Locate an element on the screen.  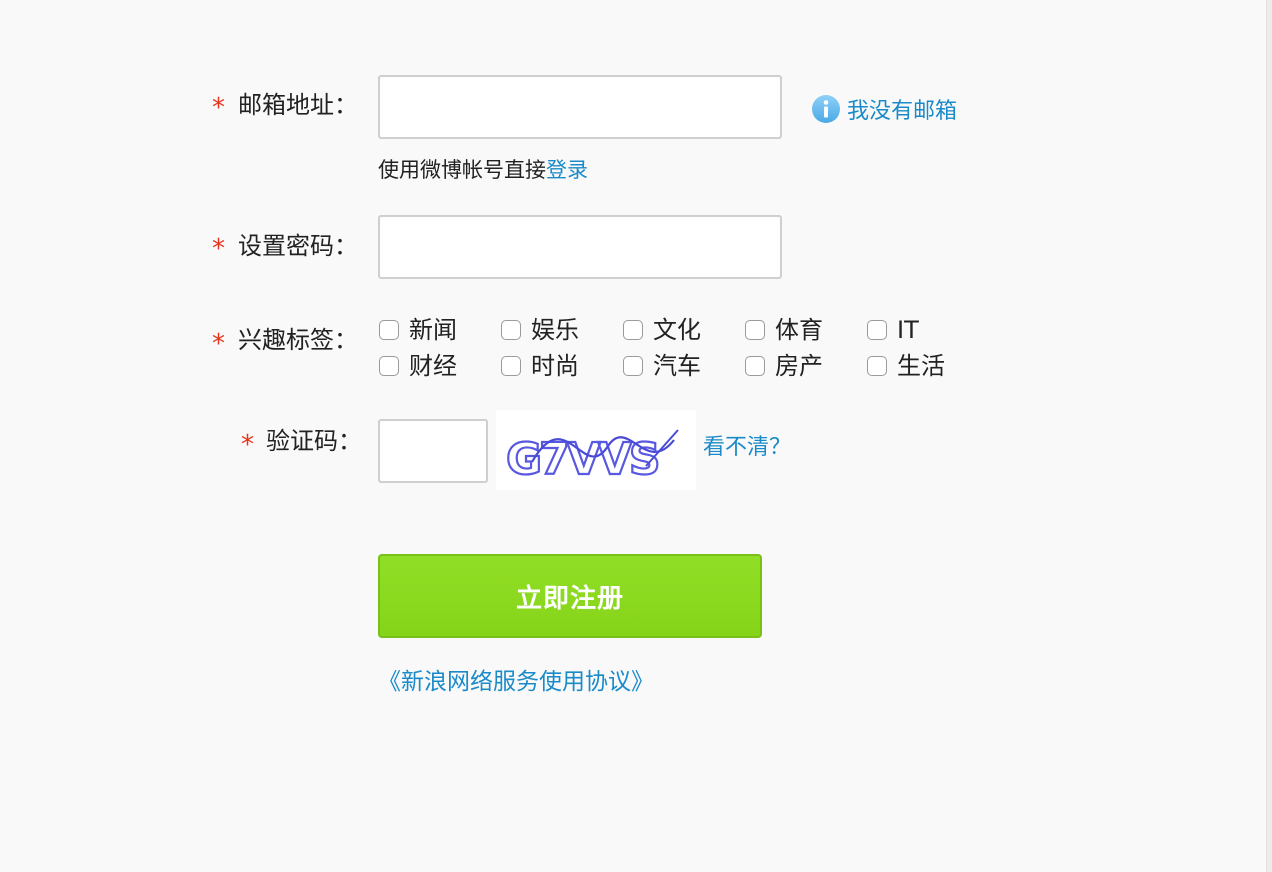
captcha-image: G7VVS is located at coordinates (596, 450).